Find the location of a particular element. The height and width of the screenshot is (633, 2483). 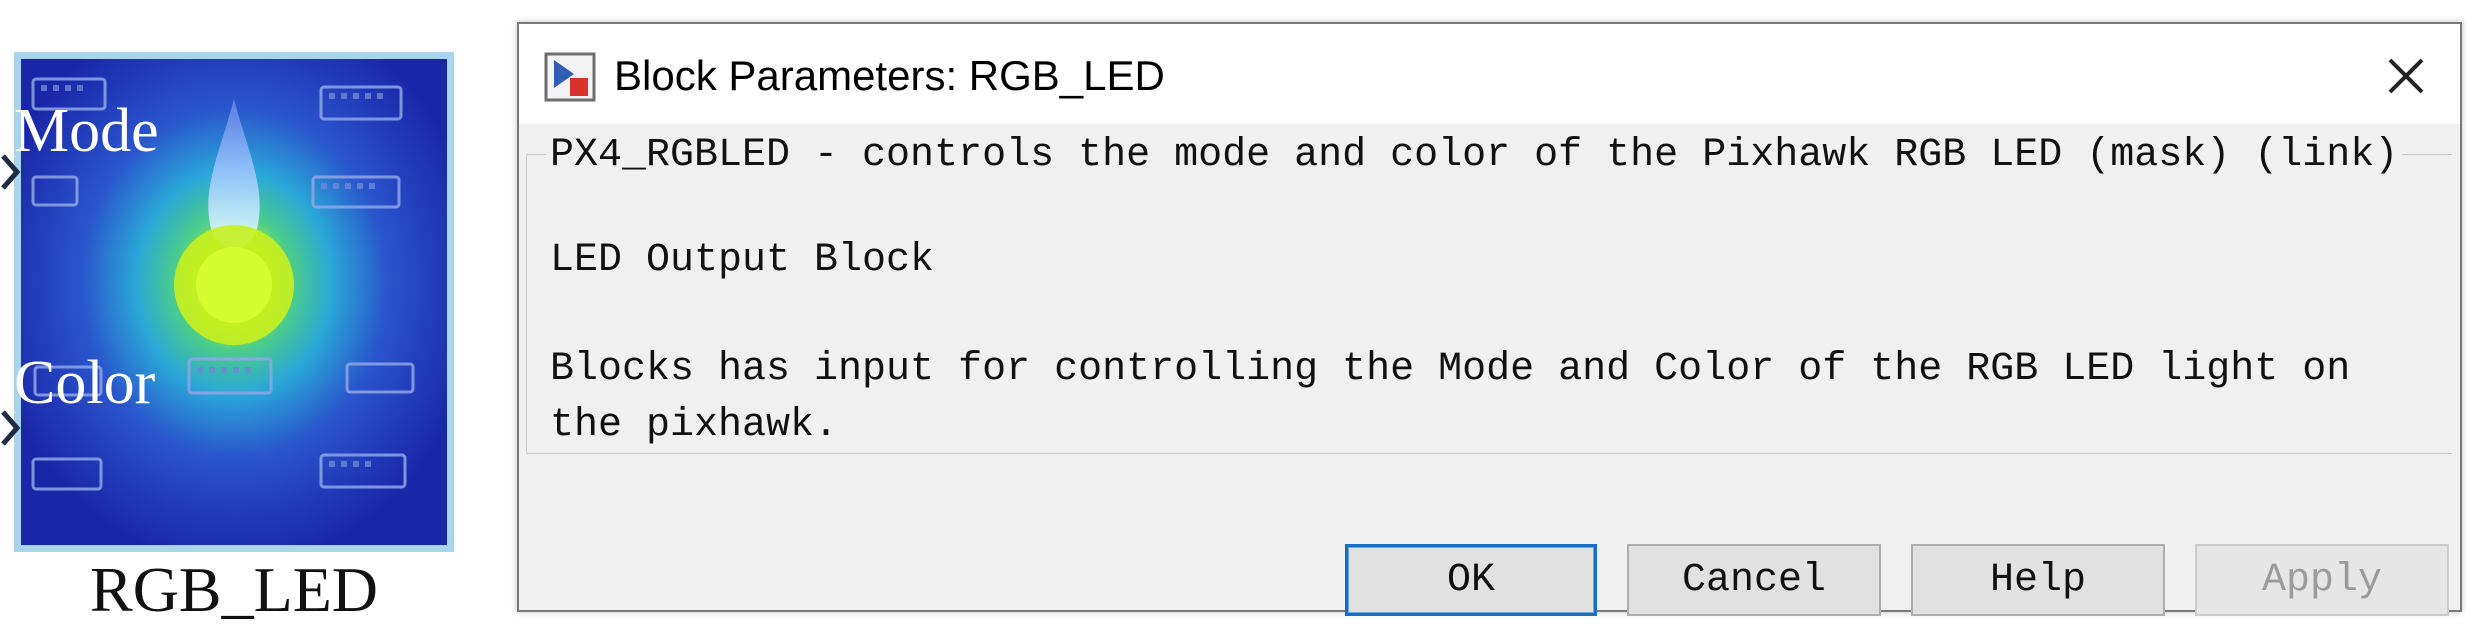

dialog-title: Block Parameters: RGB_LED is located at coordinates (889, 75).